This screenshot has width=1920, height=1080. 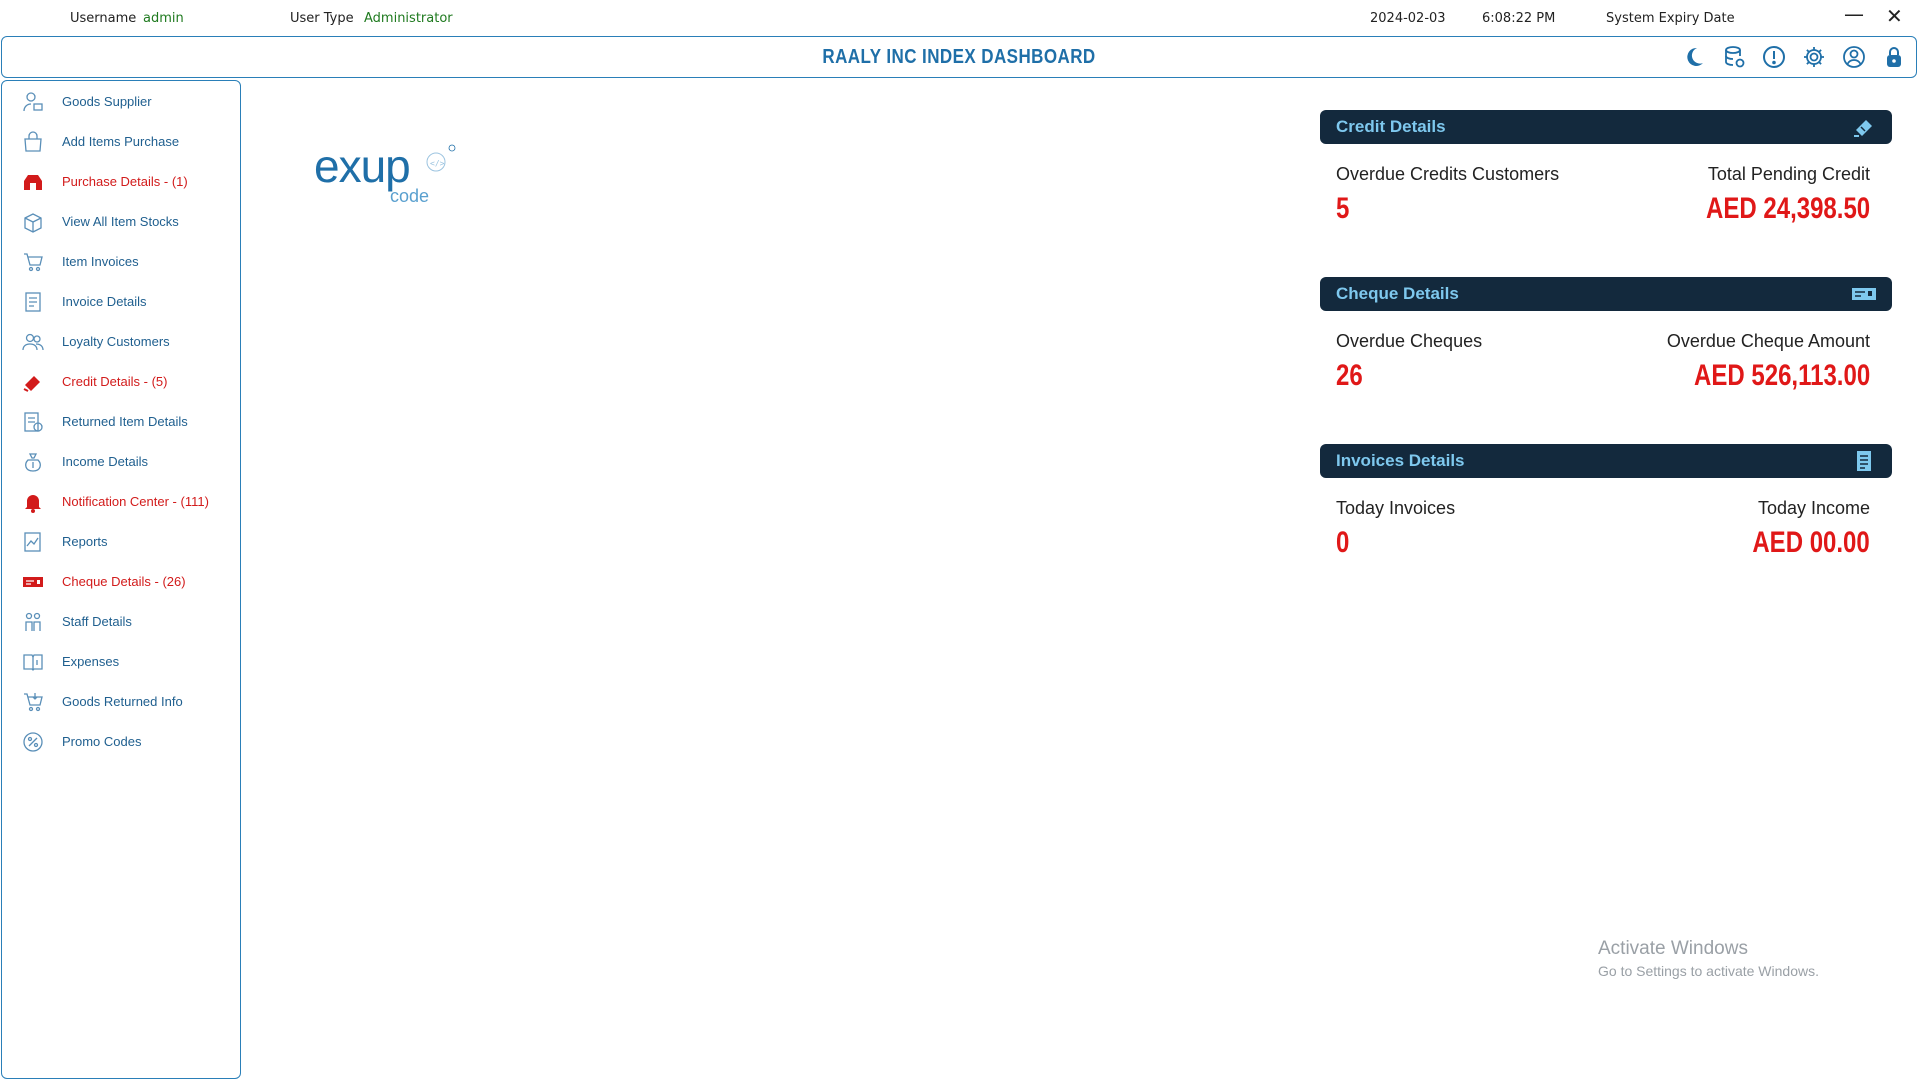 What do you see at coordinates (33, 422) in the screenshot?
I see `returned-item-icon` at bounding box center [33, 422].